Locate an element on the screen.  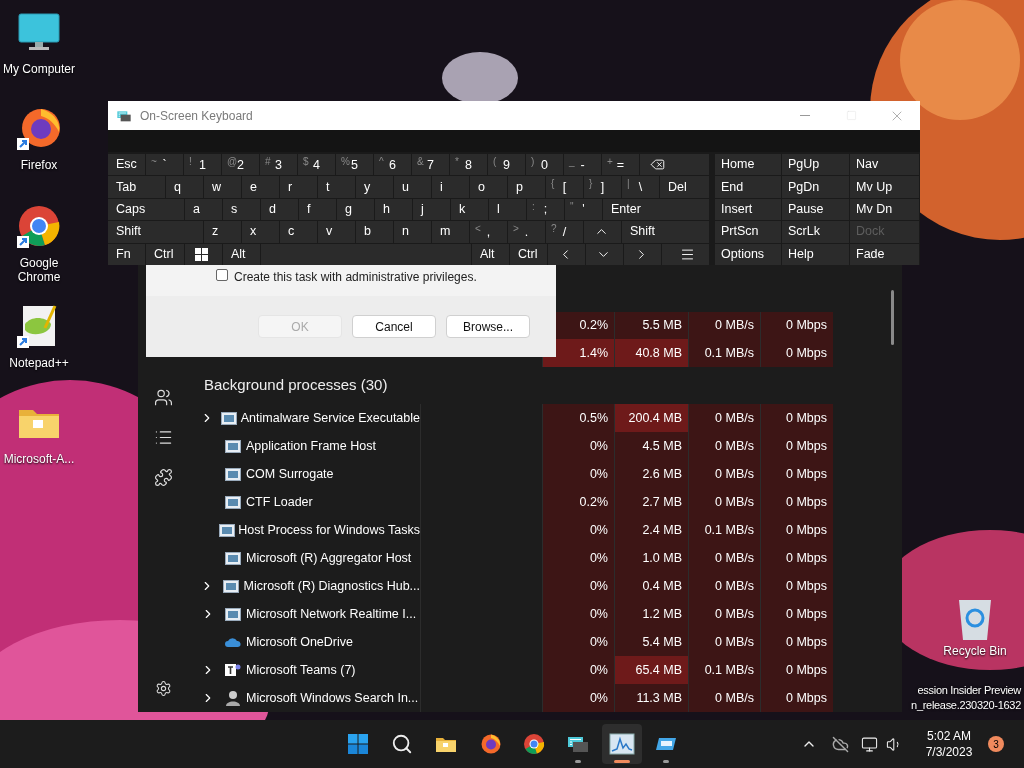
keyboard-key: > . is located at coordinates (526, 232).